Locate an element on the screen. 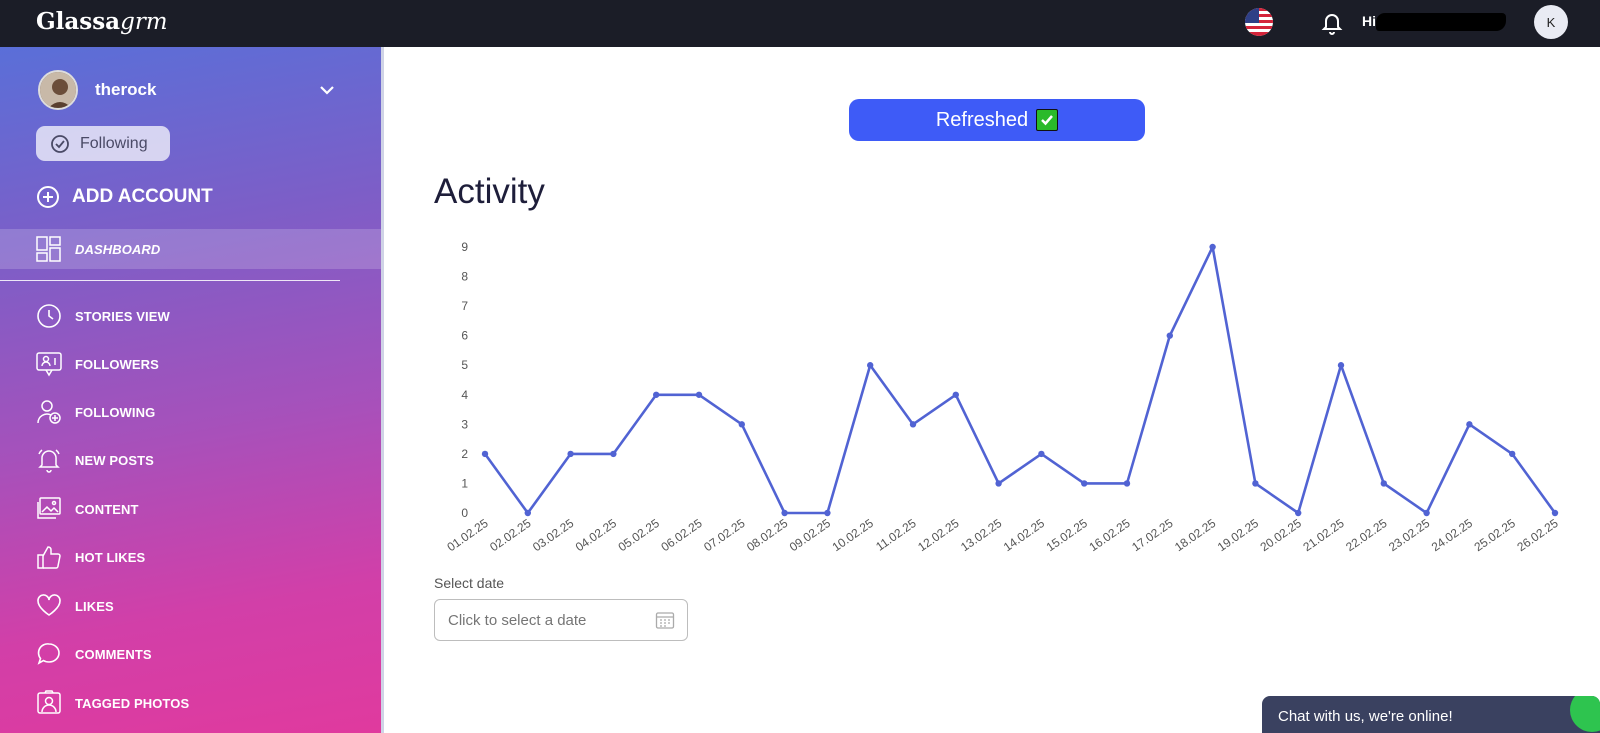  sidebar-item-label: DASHBOARD is located at coordinates (118, 249).